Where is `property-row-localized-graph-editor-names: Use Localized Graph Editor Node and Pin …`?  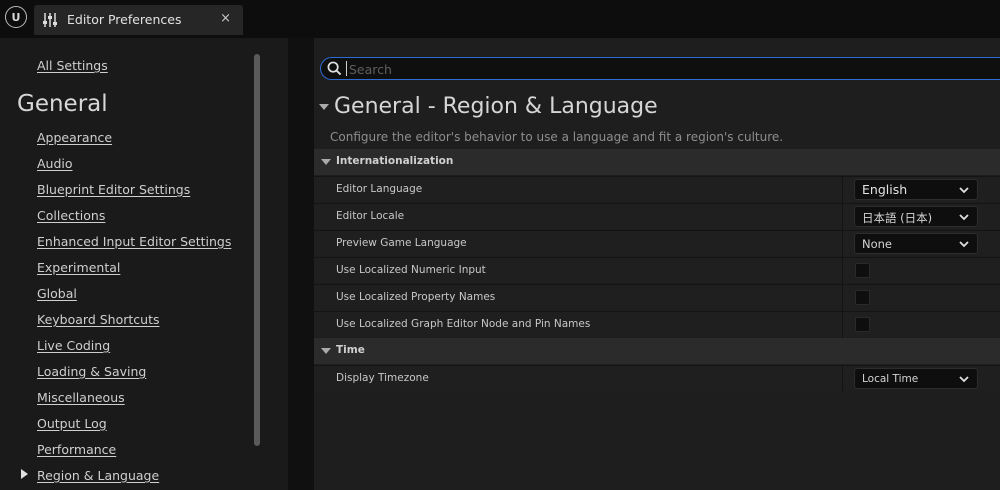 property-row-localized-graph-editor-names: Use Localized Graph Editor Node and Pin … is located at coordinates (657, 324).